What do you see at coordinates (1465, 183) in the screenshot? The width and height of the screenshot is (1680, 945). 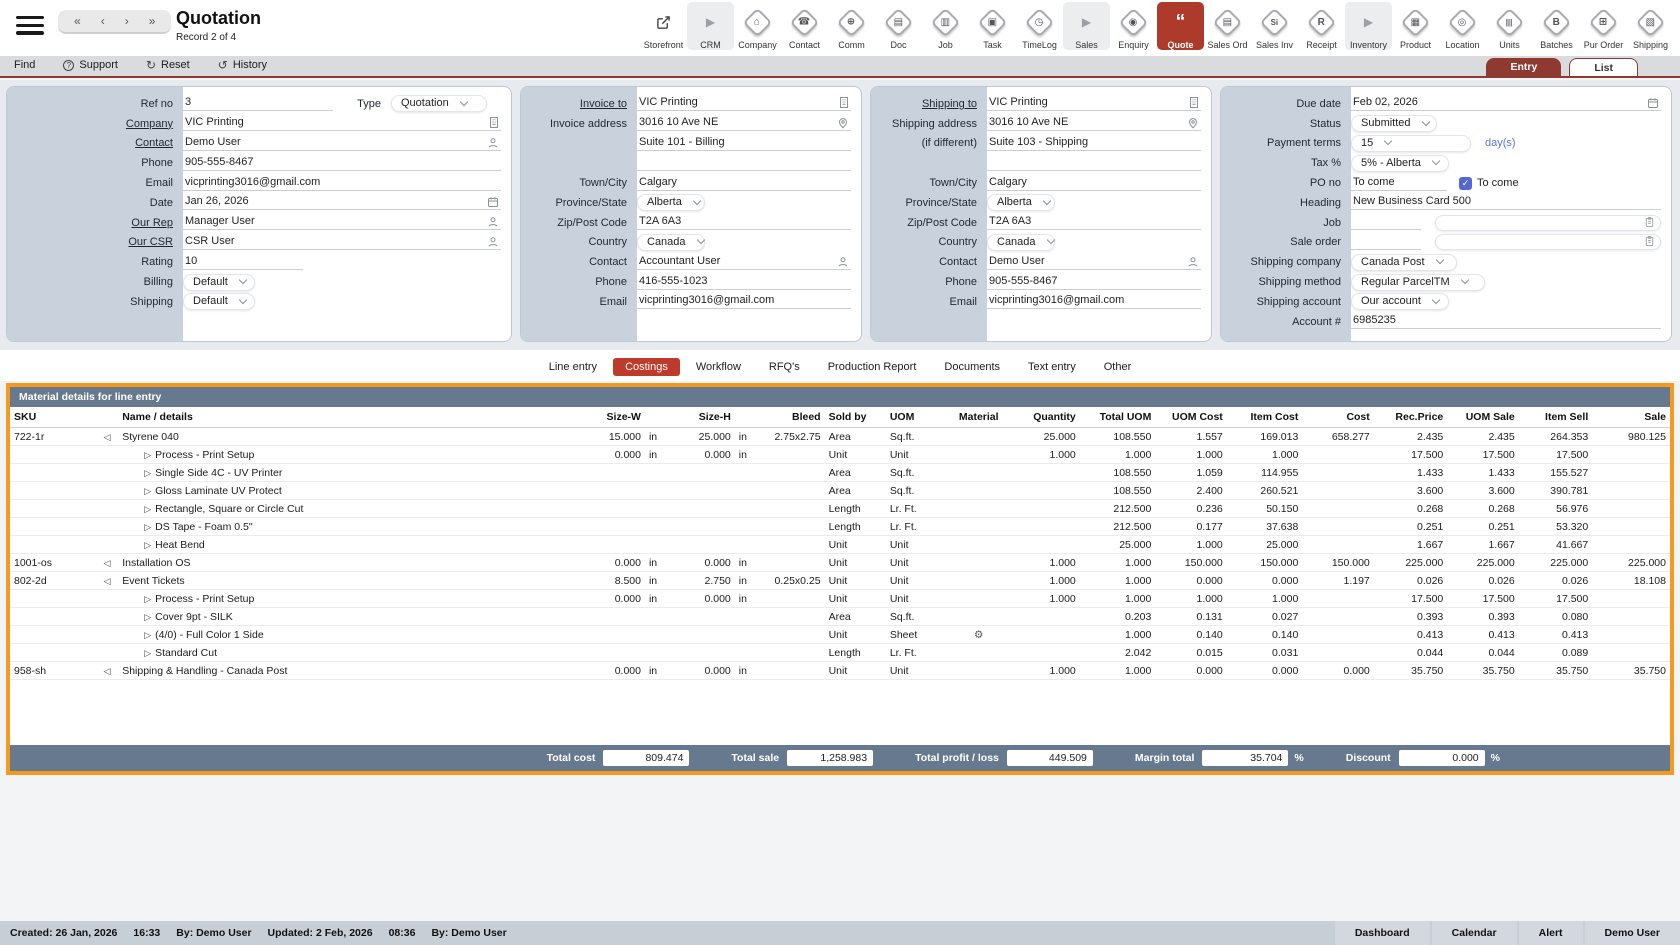 I see `order-po-no-checkbox: ✓` at bounding box center [1465, 183].